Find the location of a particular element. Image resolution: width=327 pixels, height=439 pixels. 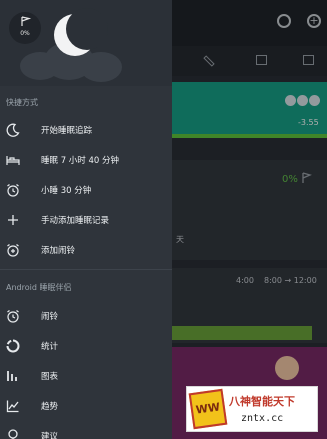

alarm-icon is located at coordinates (13, 316).